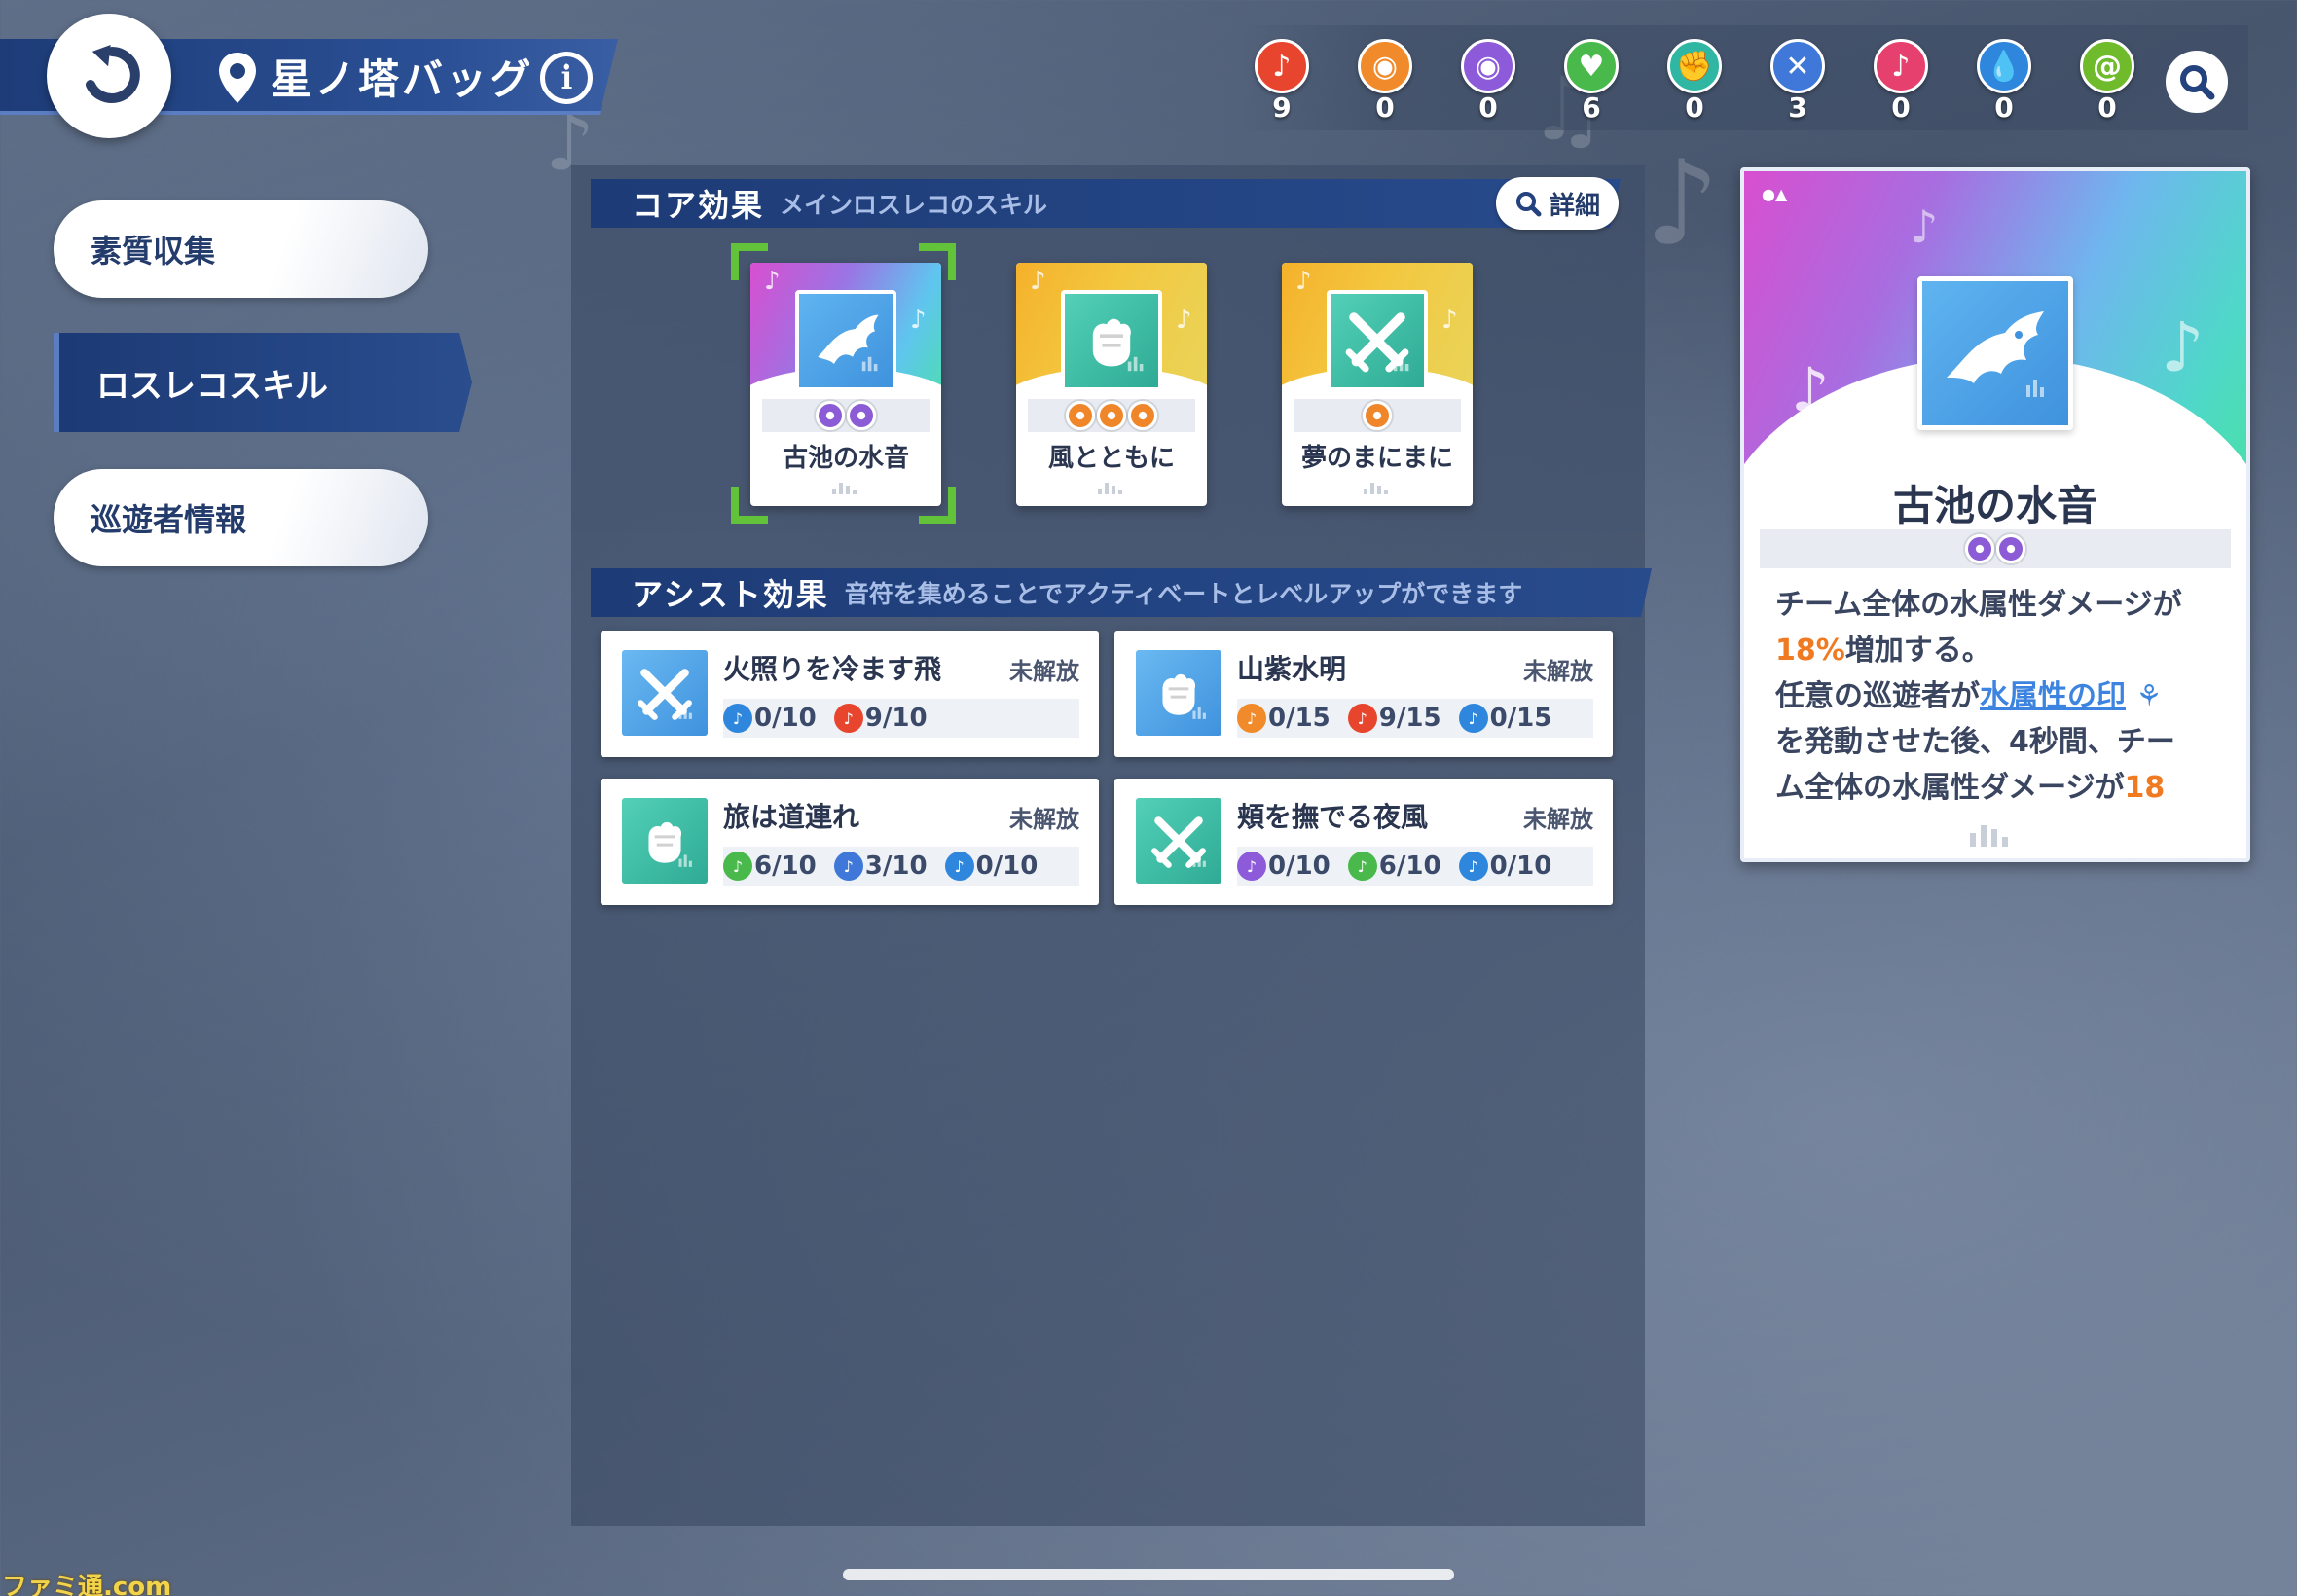 The image size is (2297, 1596). Describe the element at coordinates (1282, 66) in the screenshot. I see `red-sword-note-icon: ♪` at that location.